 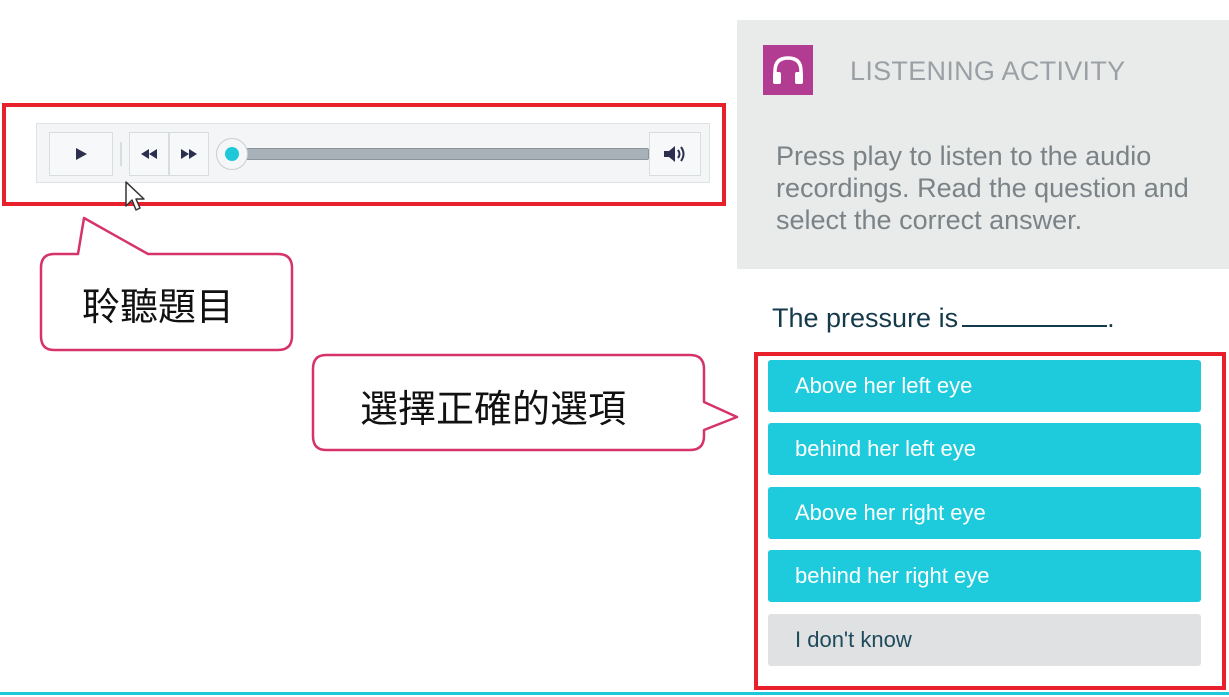 What do you see at coordinates (984, 640) in the screenshot?
I see `answer-option-dont-know: I don't know` at bounding box center [984, 640].